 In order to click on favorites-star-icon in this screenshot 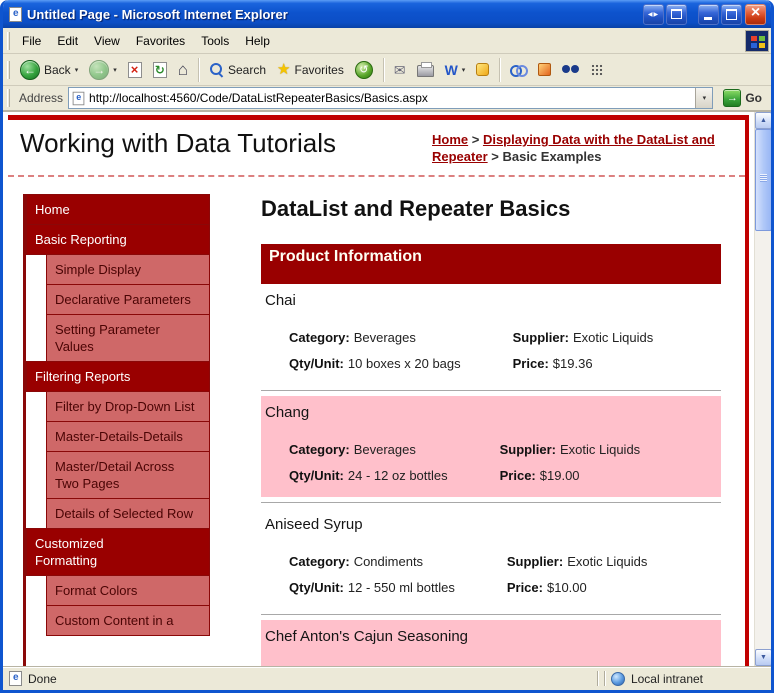, I will do `click(283, 69)`.